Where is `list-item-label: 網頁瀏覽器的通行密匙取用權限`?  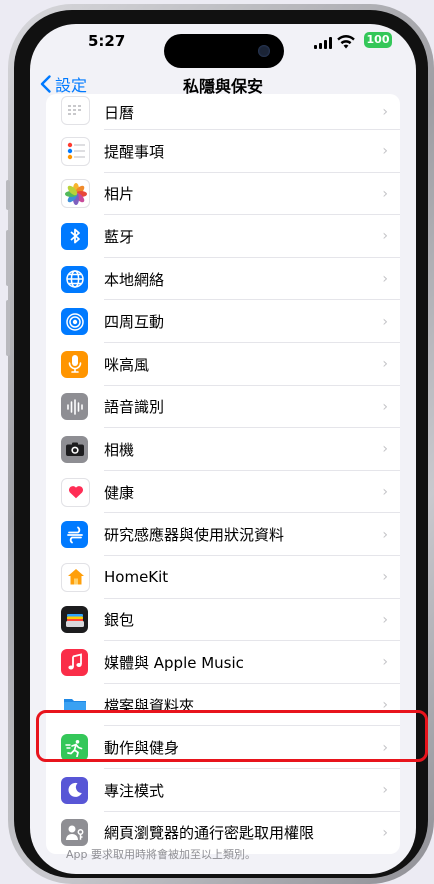
list-item-label: 網頁瀏覽器的通行密匙取用權限 is located at coordinates (209, 833).